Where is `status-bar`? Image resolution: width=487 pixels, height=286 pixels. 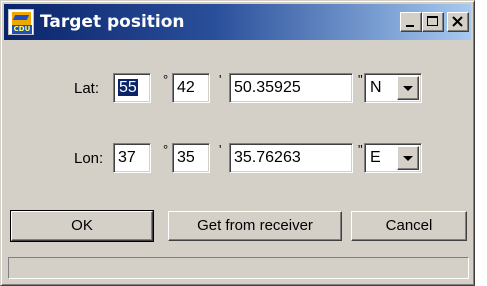
status-bar is located at coordinates (238, 268).